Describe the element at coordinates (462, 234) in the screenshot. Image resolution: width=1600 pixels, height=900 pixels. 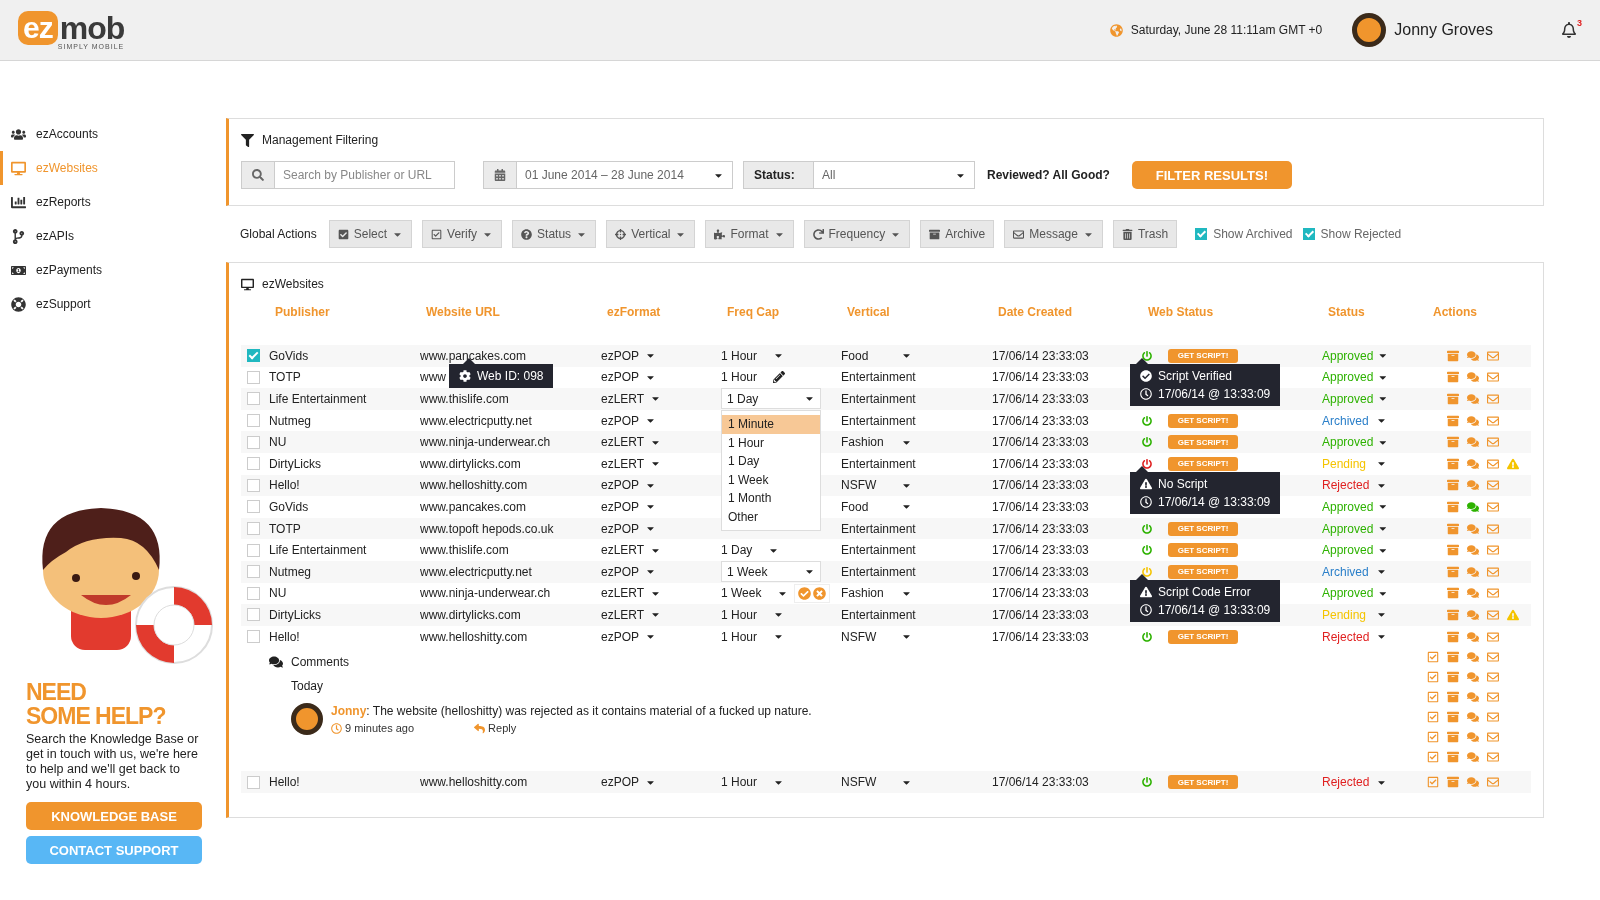
I see `global-action-button: Verify` at that location.